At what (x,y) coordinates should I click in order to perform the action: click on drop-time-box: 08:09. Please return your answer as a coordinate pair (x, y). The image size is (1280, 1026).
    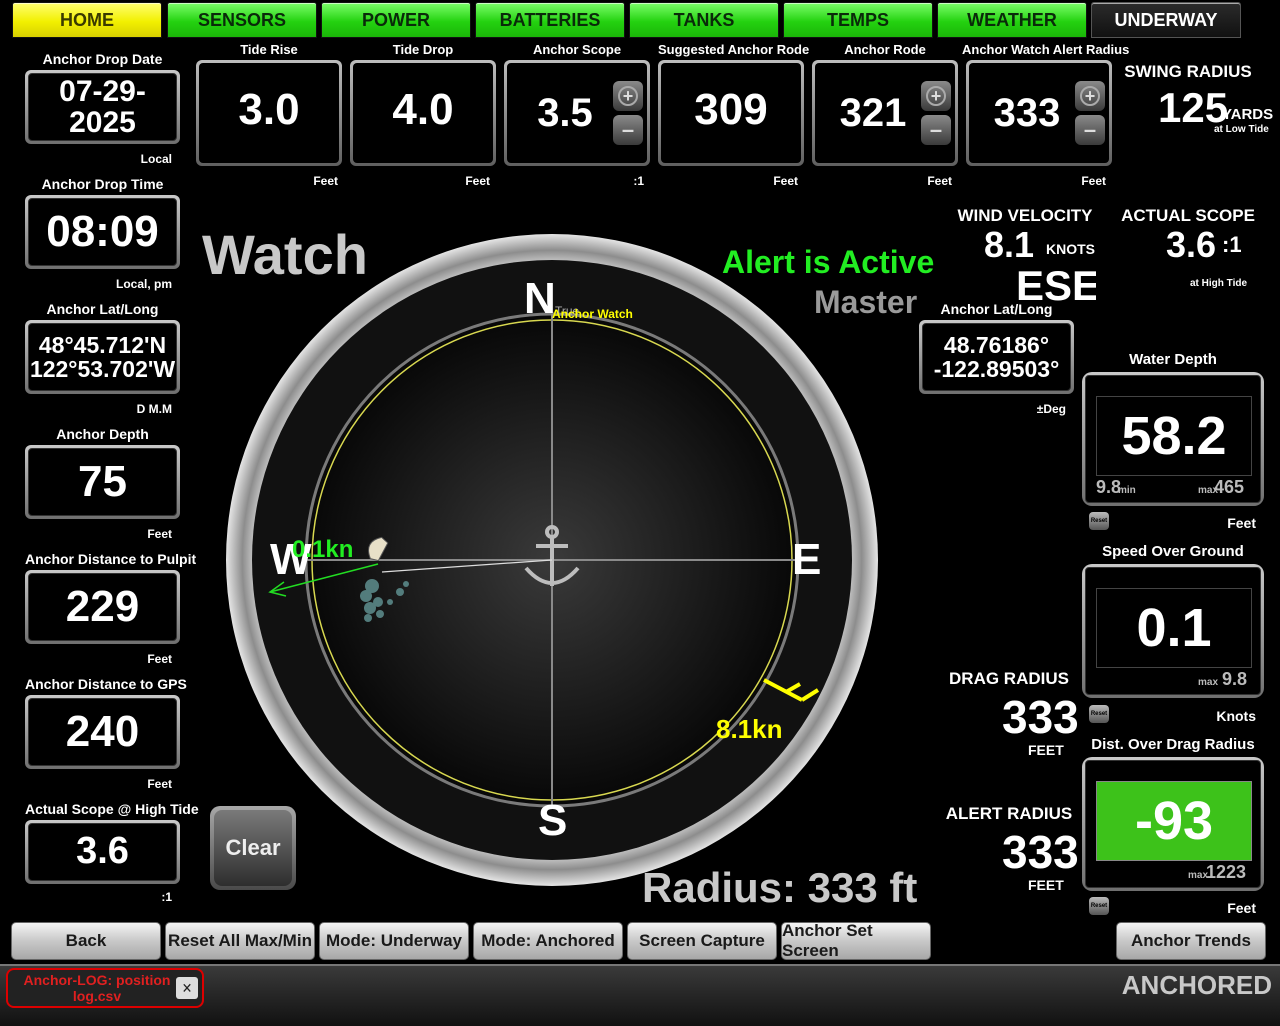
    Looking at the image, I should click on (102, 232).